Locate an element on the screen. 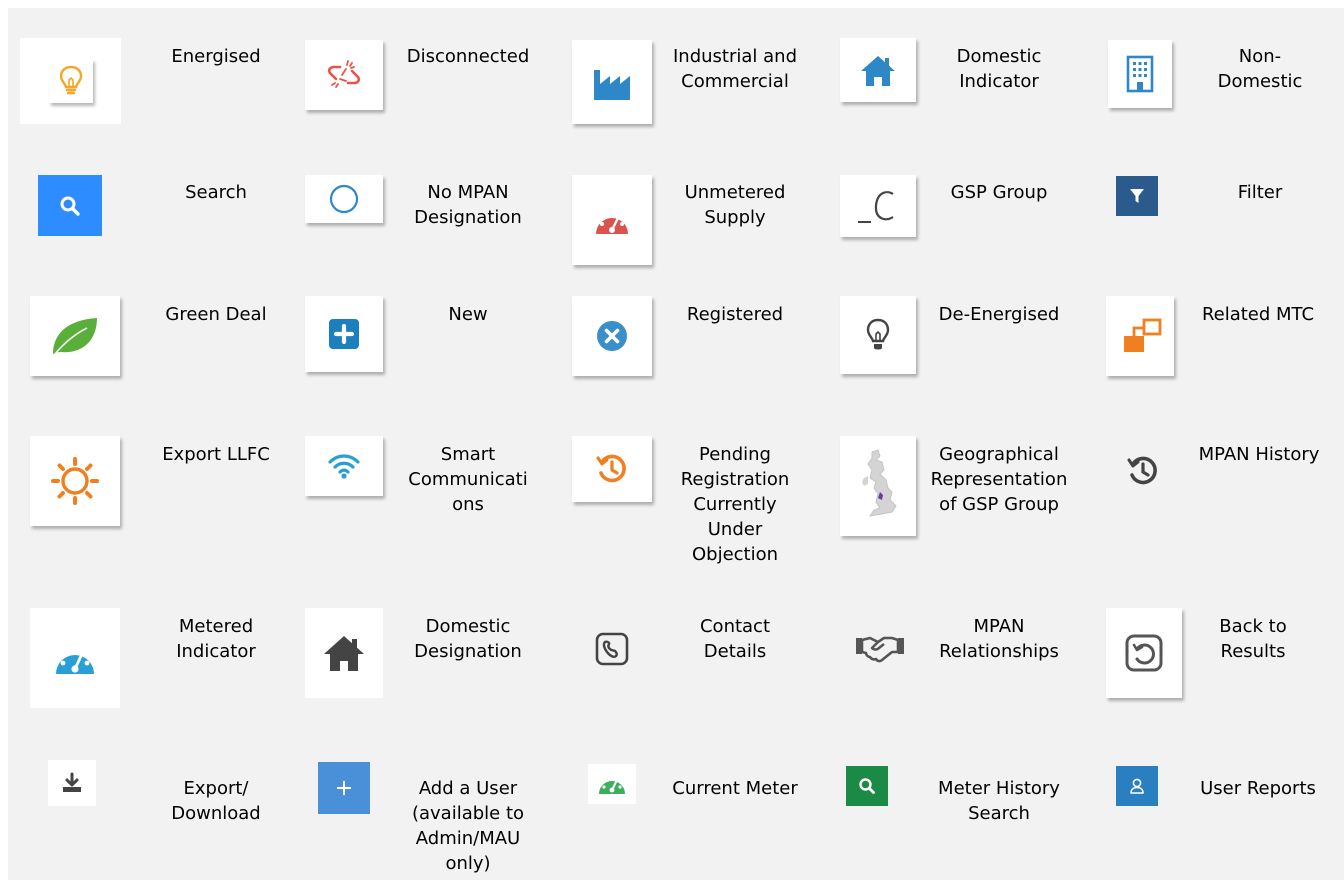 The height and width of the screenshot is (880, 1344). meter-history-search-icon is located at coordinates (867, 786).